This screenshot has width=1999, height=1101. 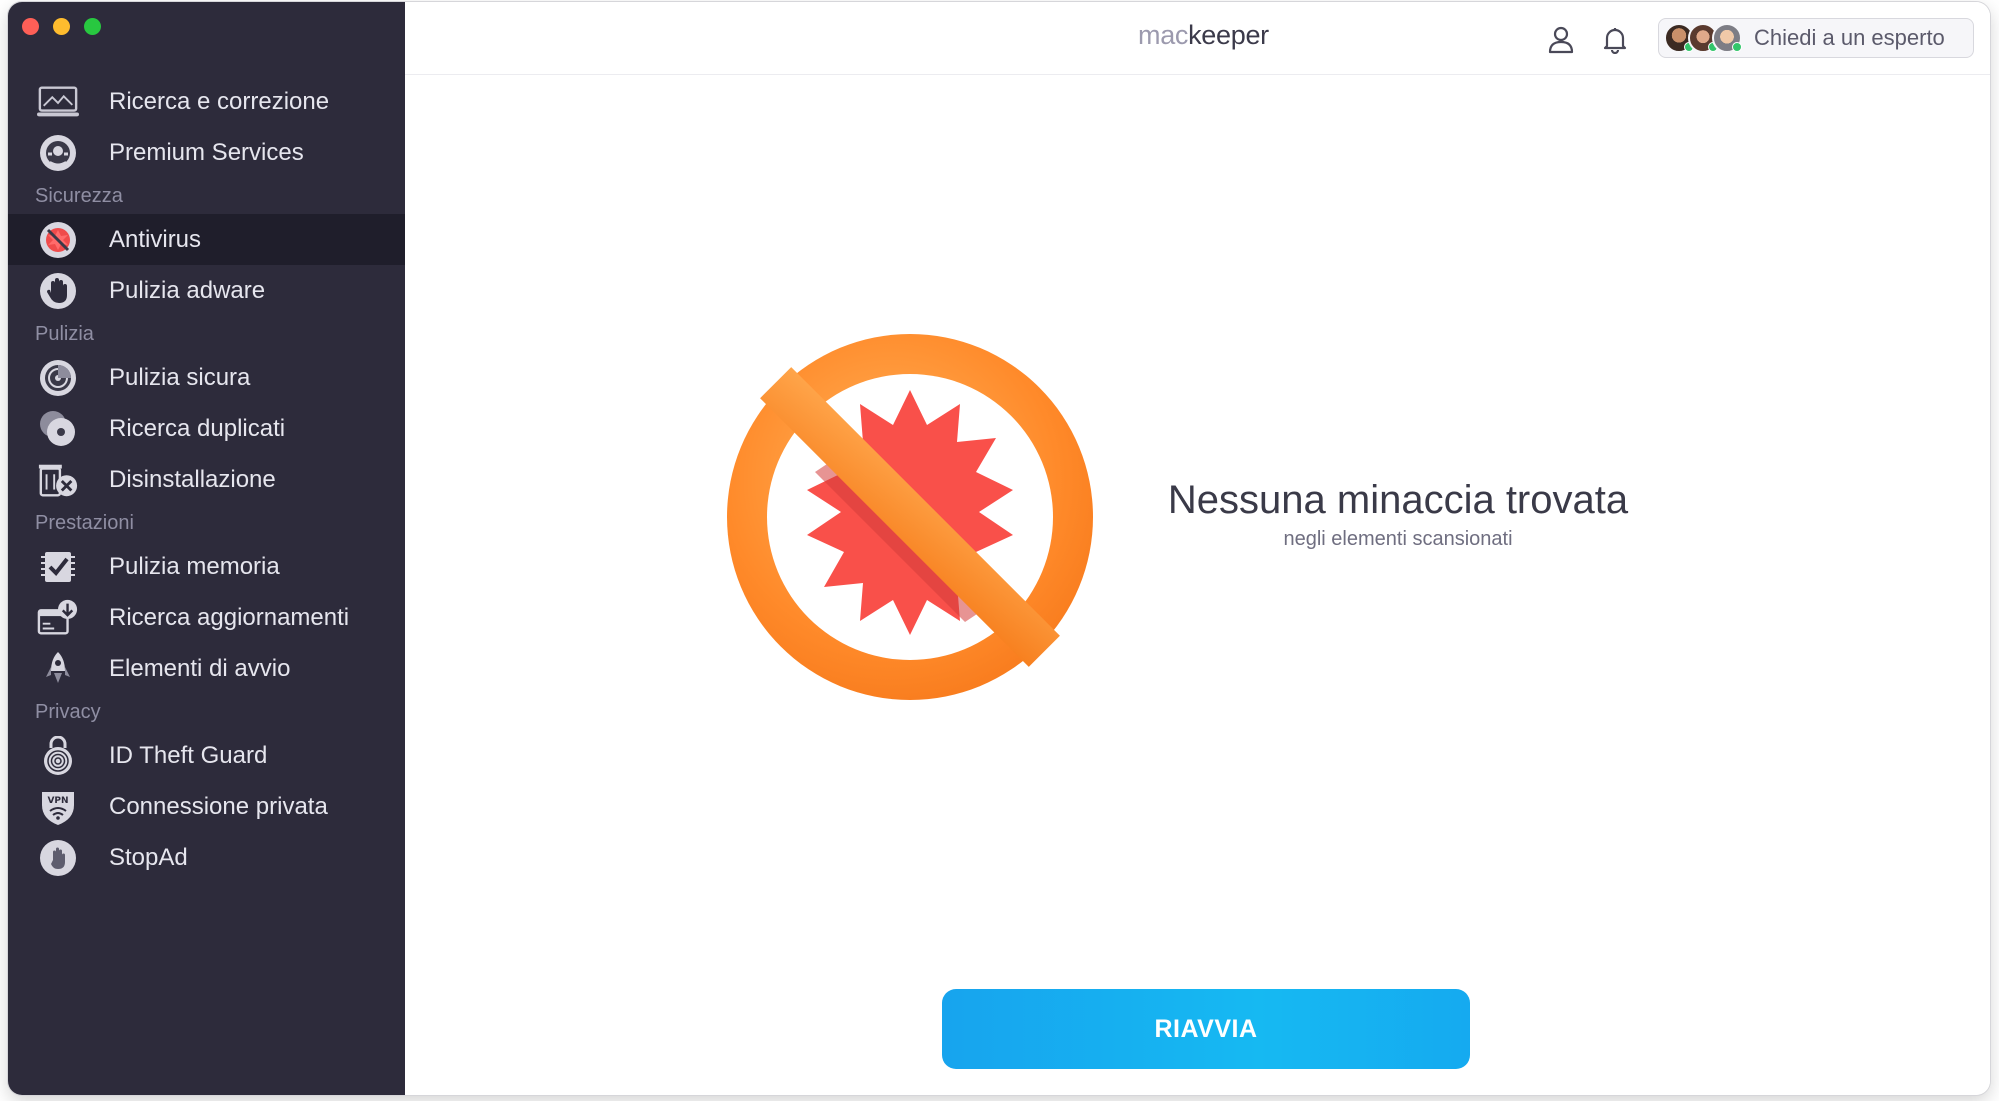 What do you see at coordinates (58, 858) in the screenshot?
I see `stopad-hand-icon` at bounding box center [58, 858].